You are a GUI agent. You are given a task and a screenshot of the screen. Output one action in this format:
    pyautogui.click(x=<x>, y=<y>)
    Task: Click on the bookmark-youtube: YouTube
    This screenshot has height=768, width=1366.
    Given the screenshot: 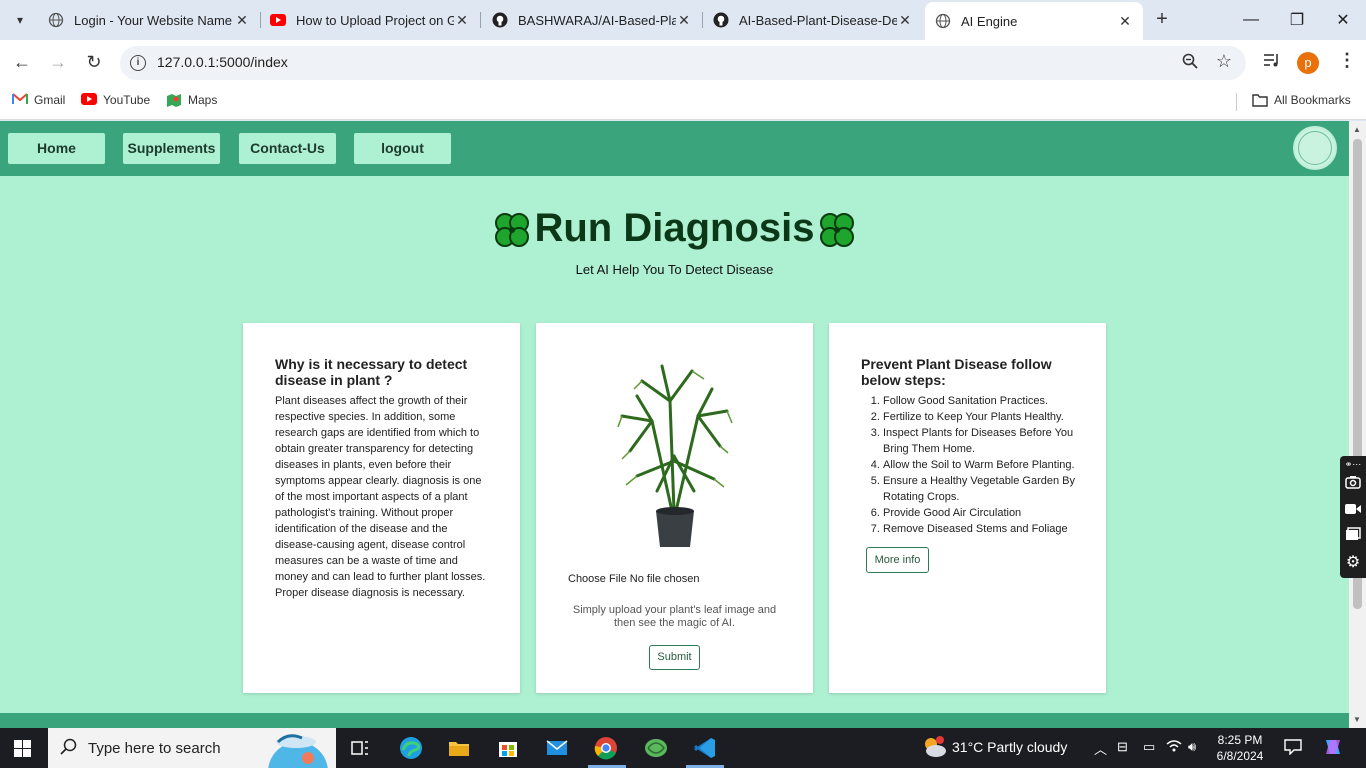 What is the action you would take?
    pyautogui.click(x=115, y=100)
    